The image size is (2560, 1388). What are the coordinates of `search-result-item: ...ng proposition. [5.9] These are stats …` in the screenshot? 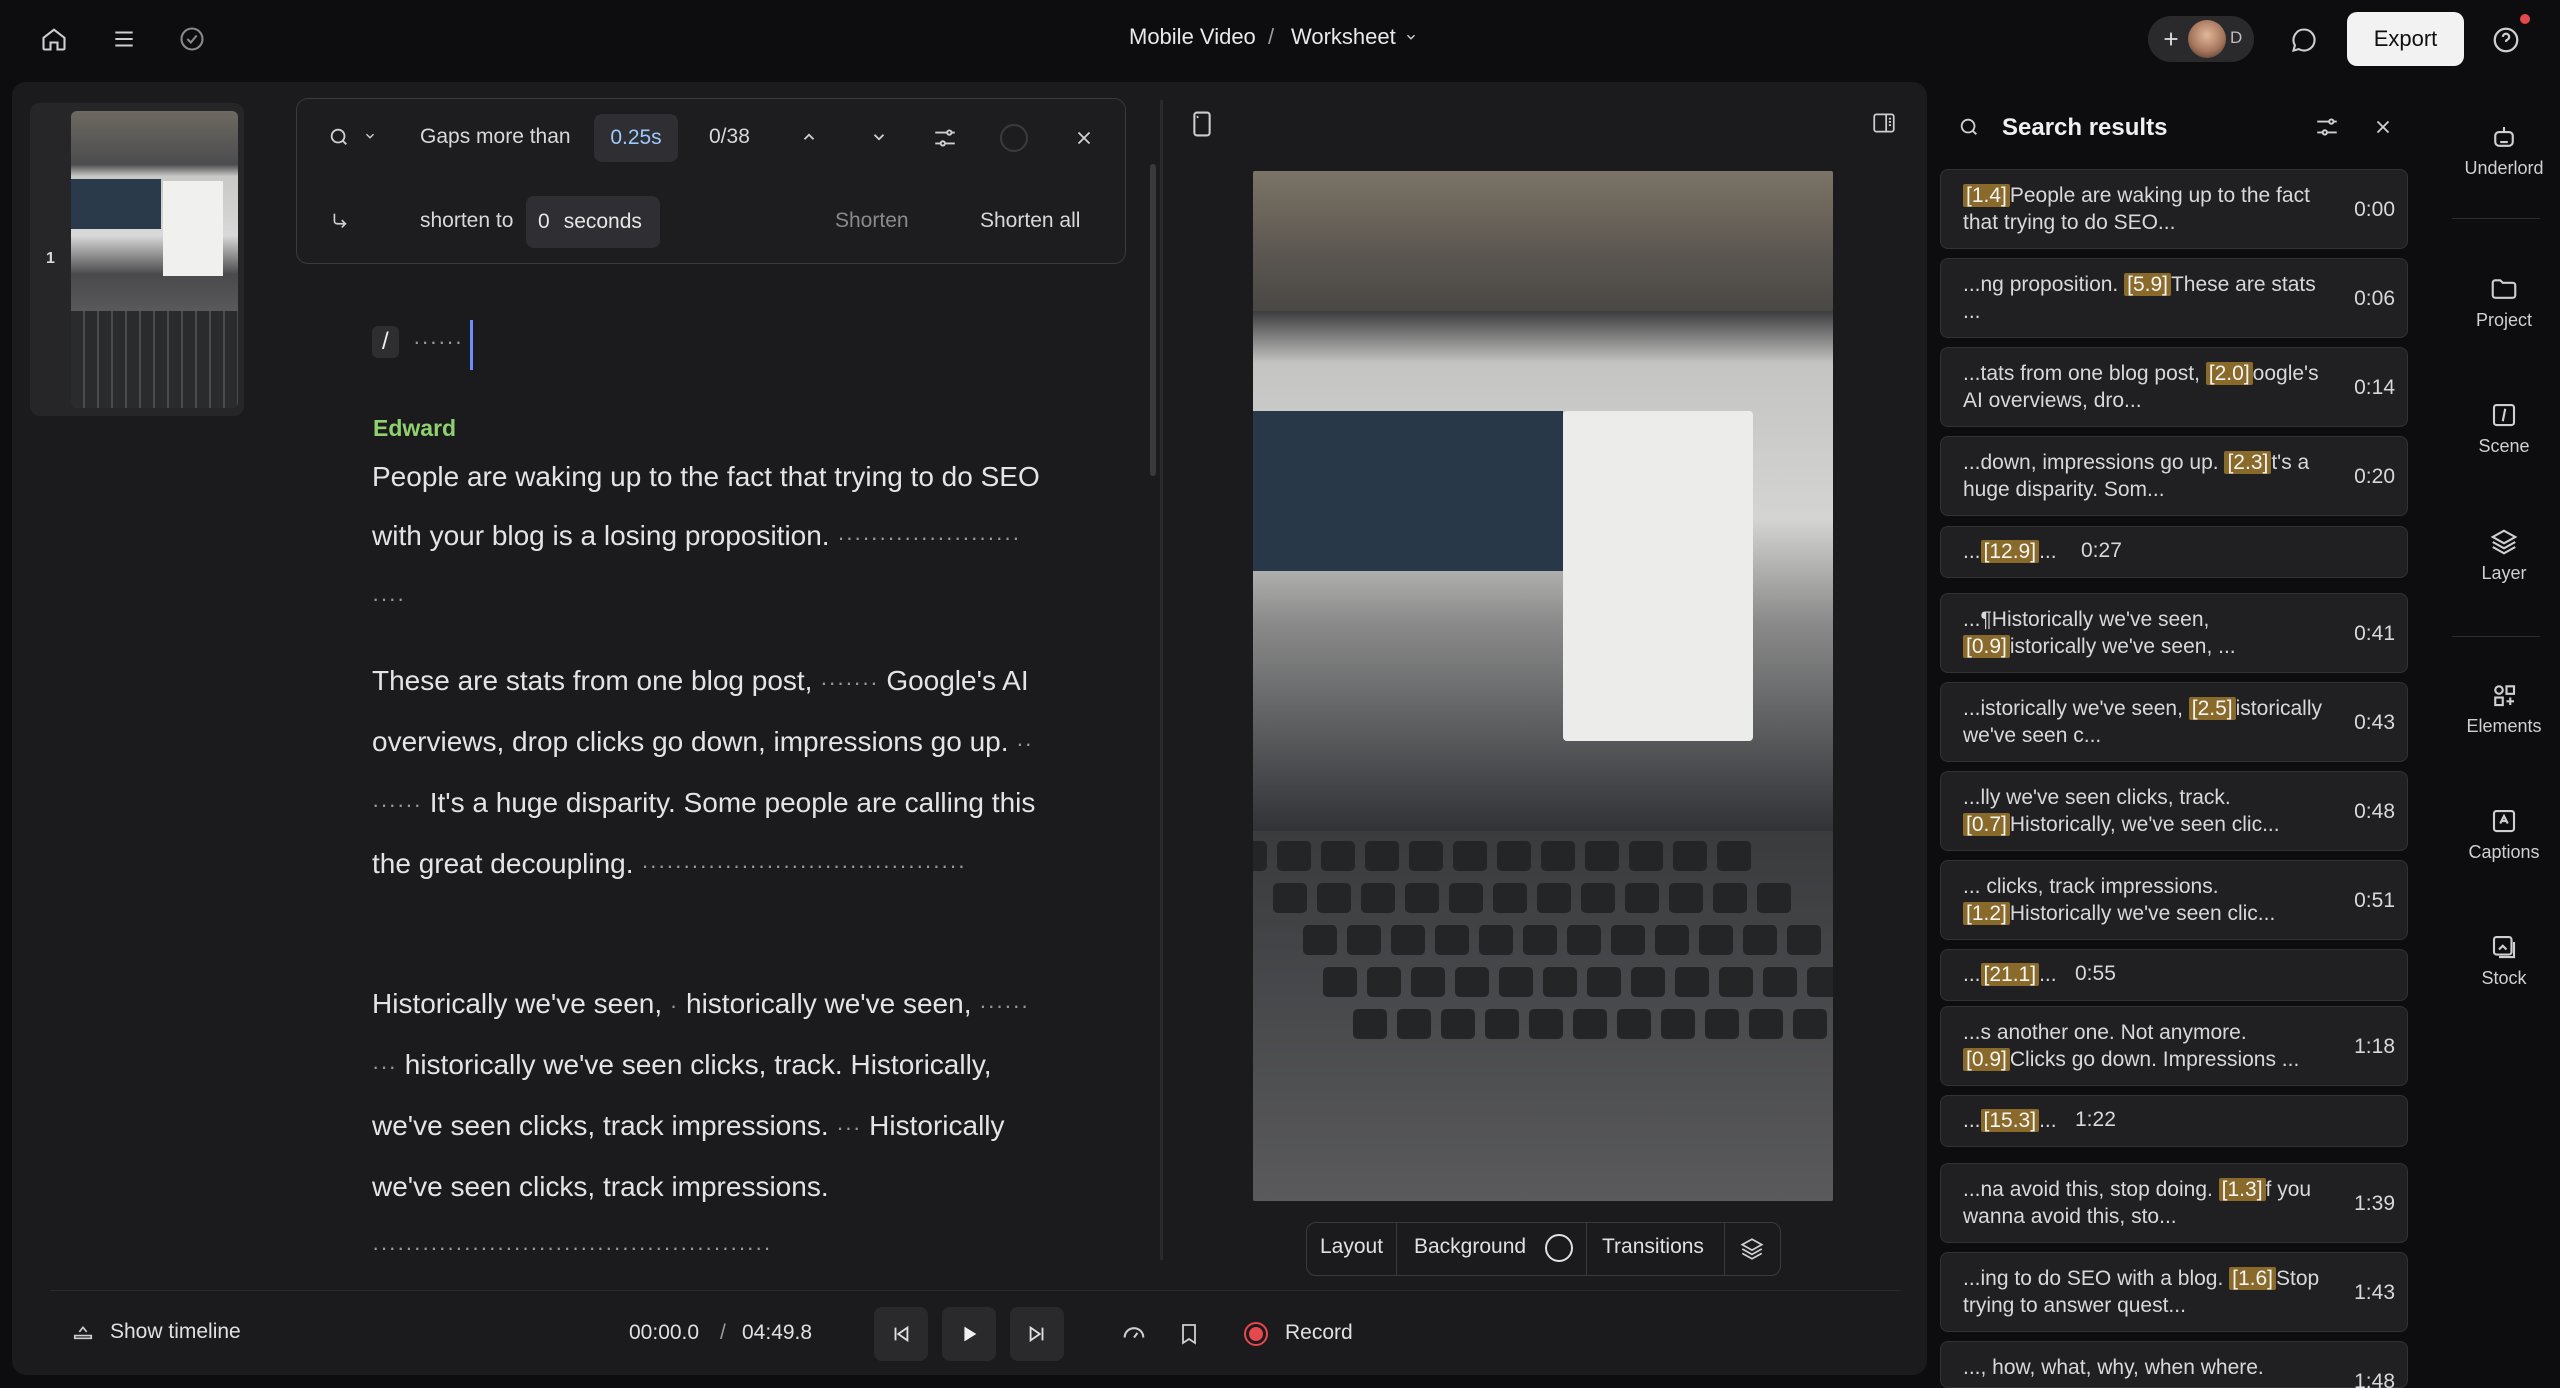 It's located at (2174, 298).